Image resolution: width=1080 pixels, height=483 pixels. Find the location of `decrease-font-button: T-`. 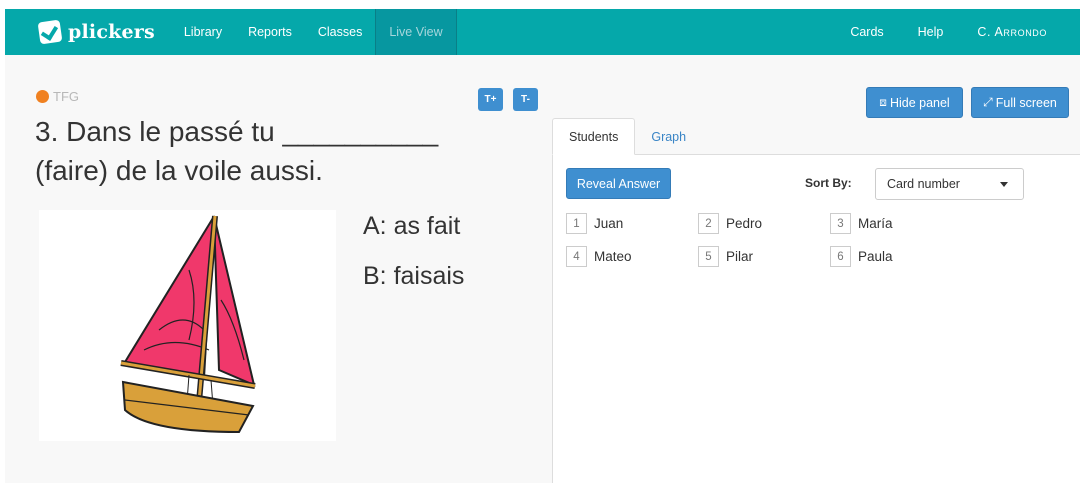

decrease-font-button: T- is located at coordinates (525, 99).